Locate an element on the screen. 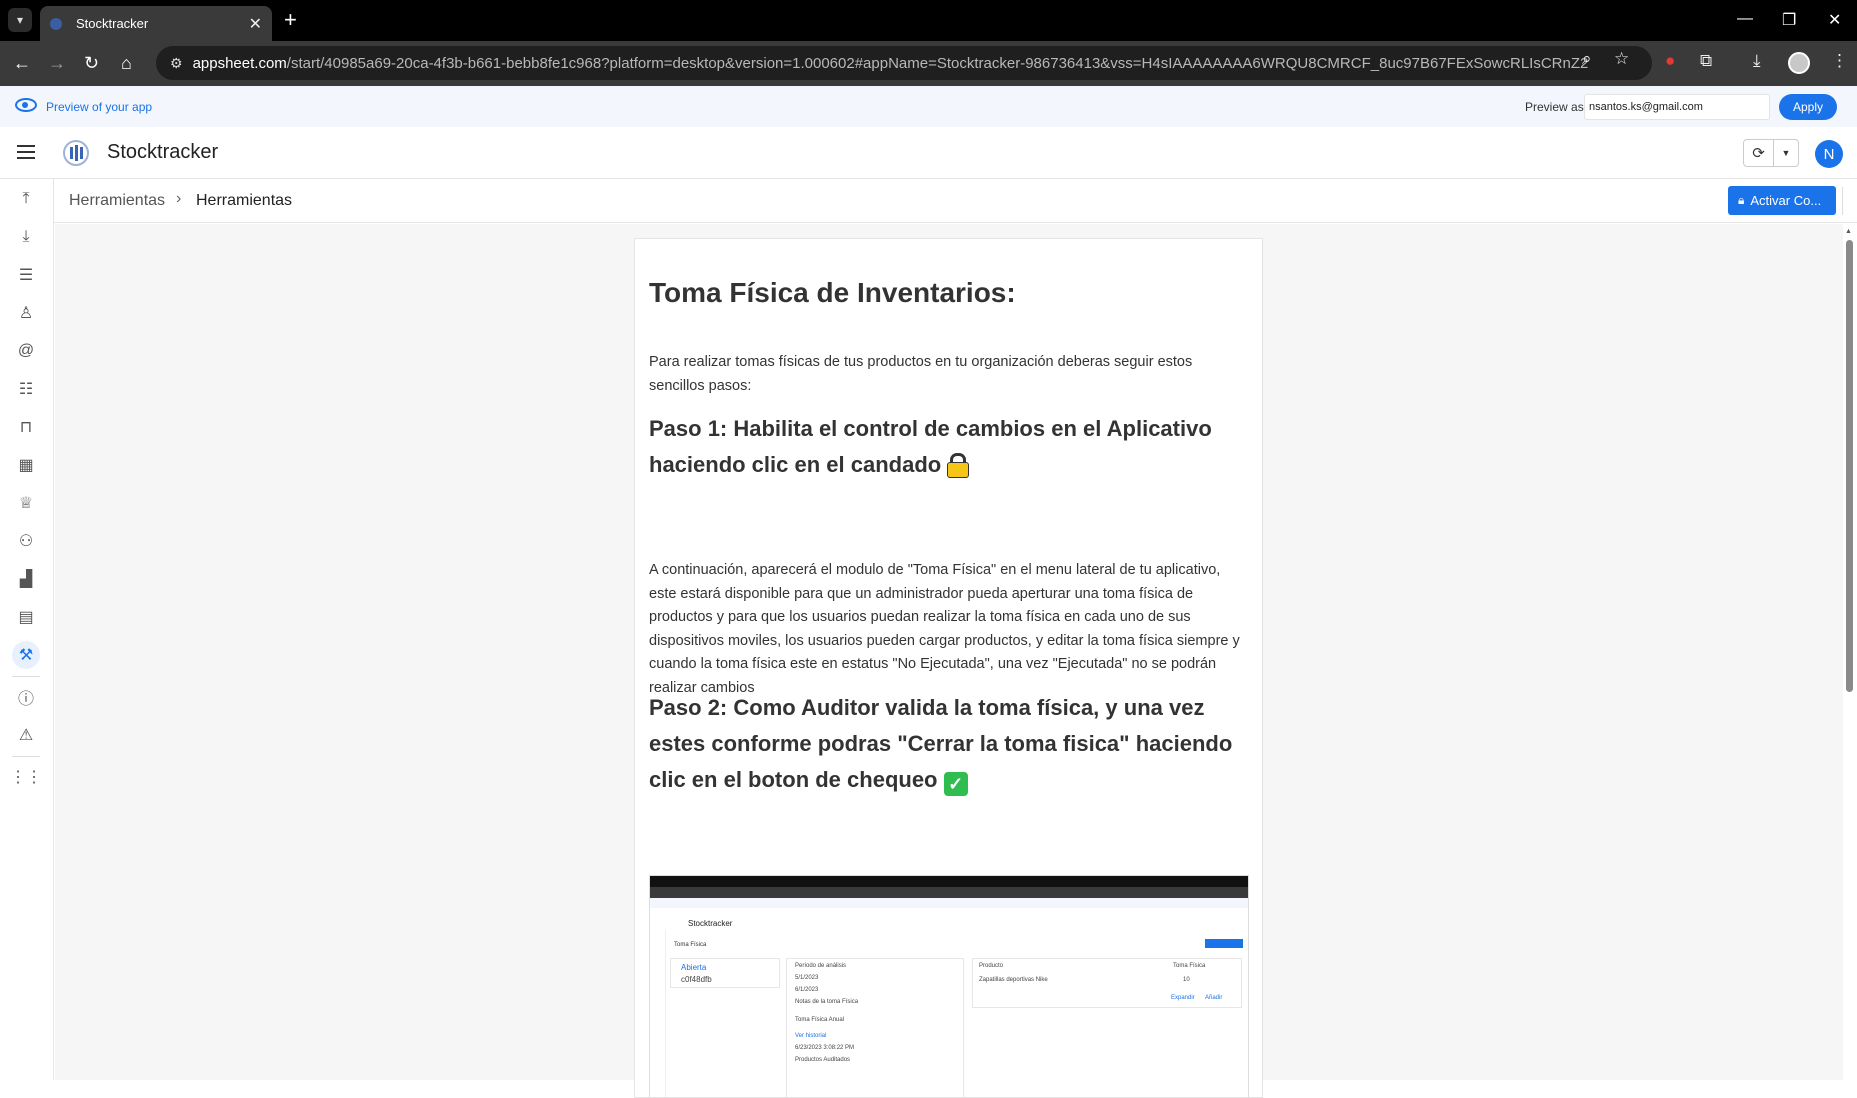 The height and width of the screenshot is (1098, 1857). feedback-icon: ⚠ is located at coordinates (26, 735).